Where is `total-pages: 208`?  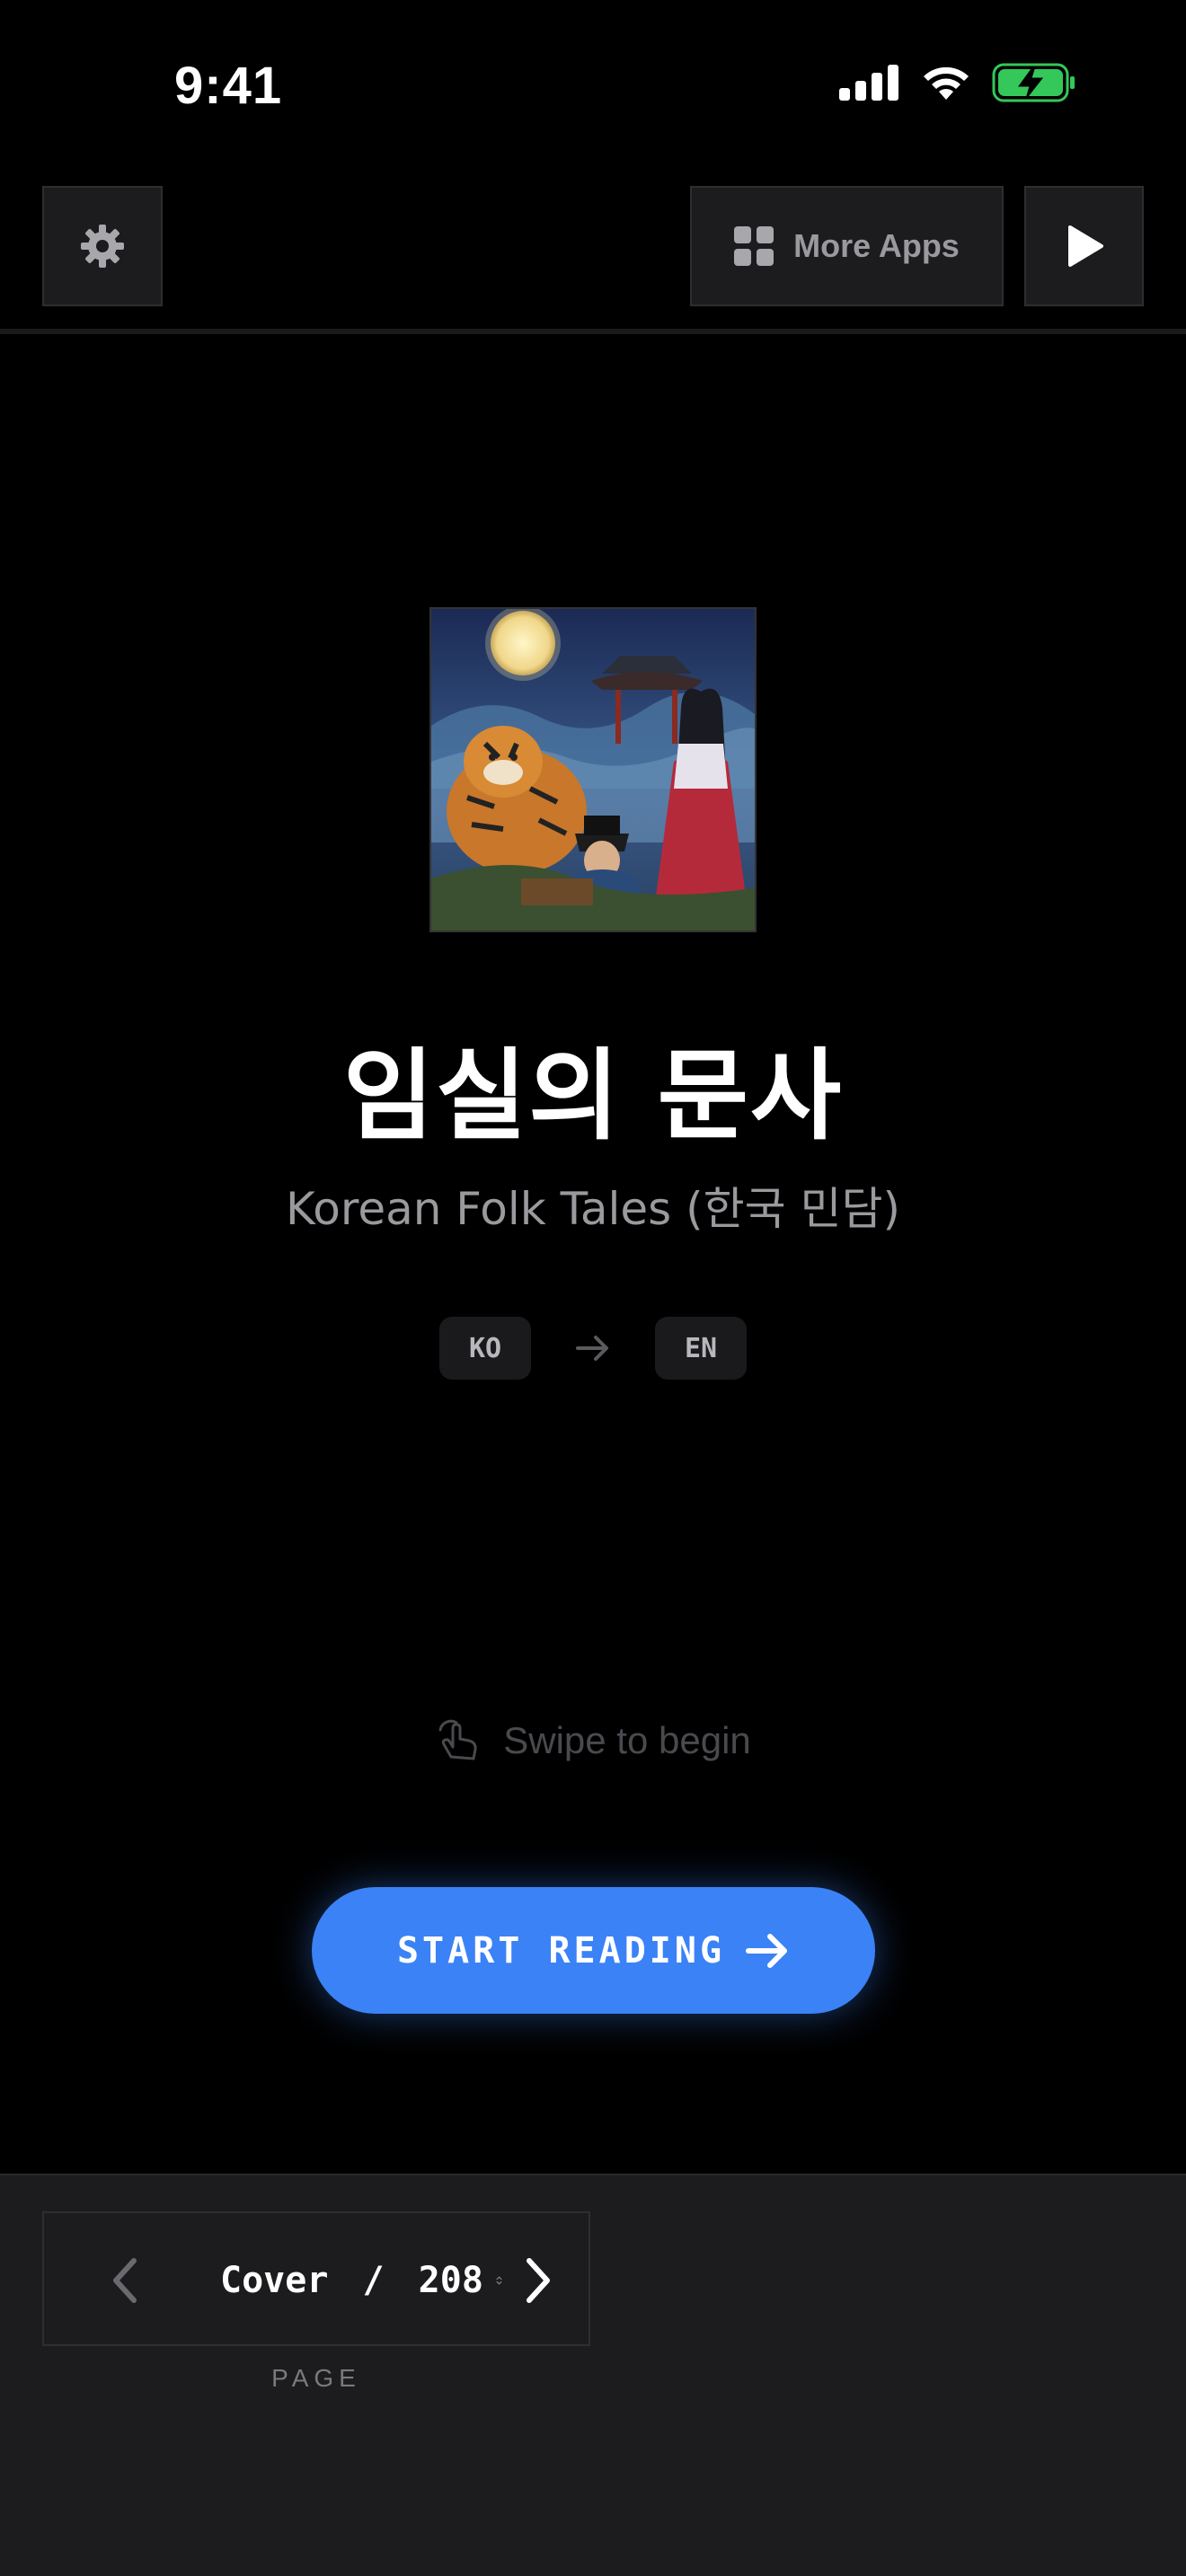 total-pages: 208 is located at coordinates (450, 2280).